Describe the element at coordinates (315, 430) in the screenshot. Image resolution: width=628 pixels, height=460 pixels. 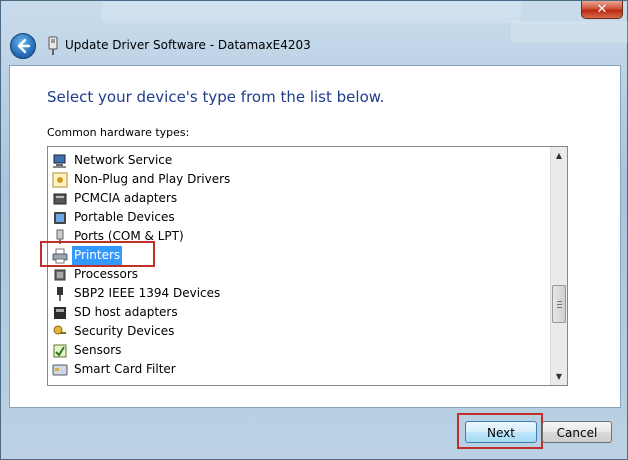
I see `wizard-footer: Next Cancel` at that location.